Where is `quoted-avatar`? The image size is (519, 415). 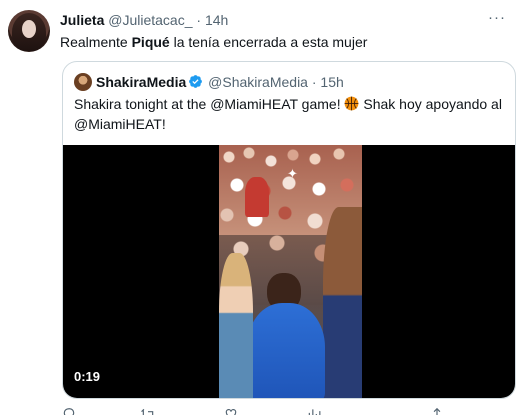
quoted-avatar is located at coordinates (83, 82).